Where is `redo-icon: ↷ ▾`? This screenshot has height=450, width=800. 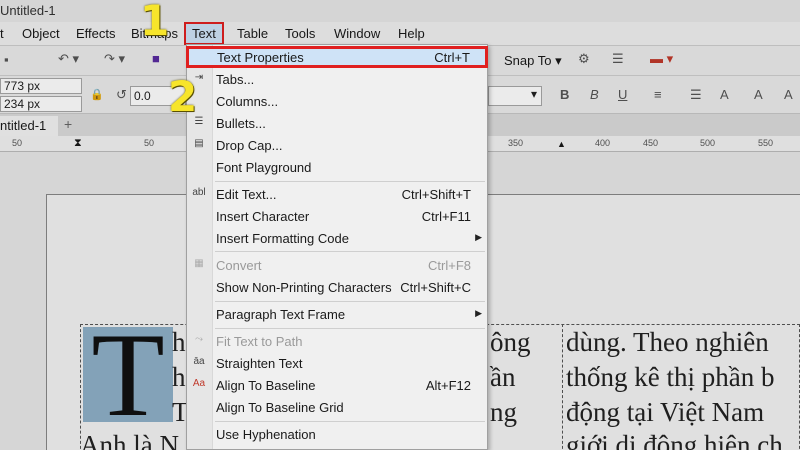
redo-icon: ↷ ▾ is located at coordinates (114, 59).